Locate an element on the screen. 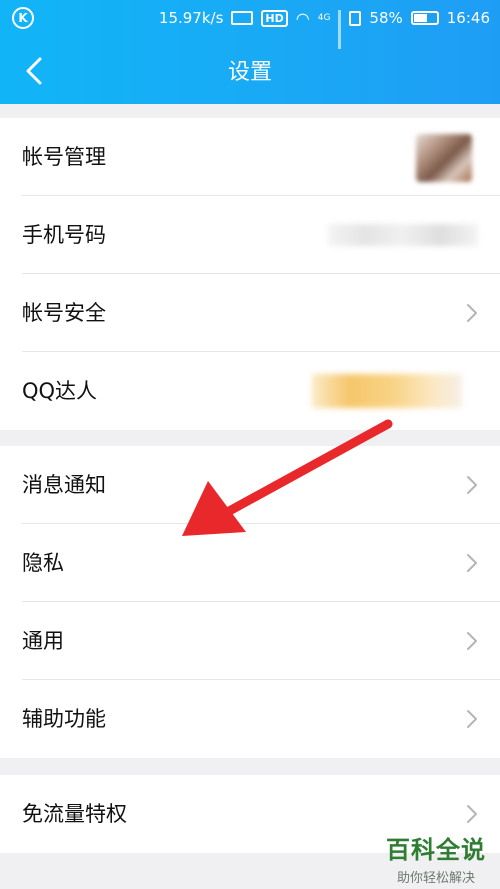 Image resolution: width=500 pixels, height=889 pixels. wifi-icon: ◠ is located at coordinates (302, 18).